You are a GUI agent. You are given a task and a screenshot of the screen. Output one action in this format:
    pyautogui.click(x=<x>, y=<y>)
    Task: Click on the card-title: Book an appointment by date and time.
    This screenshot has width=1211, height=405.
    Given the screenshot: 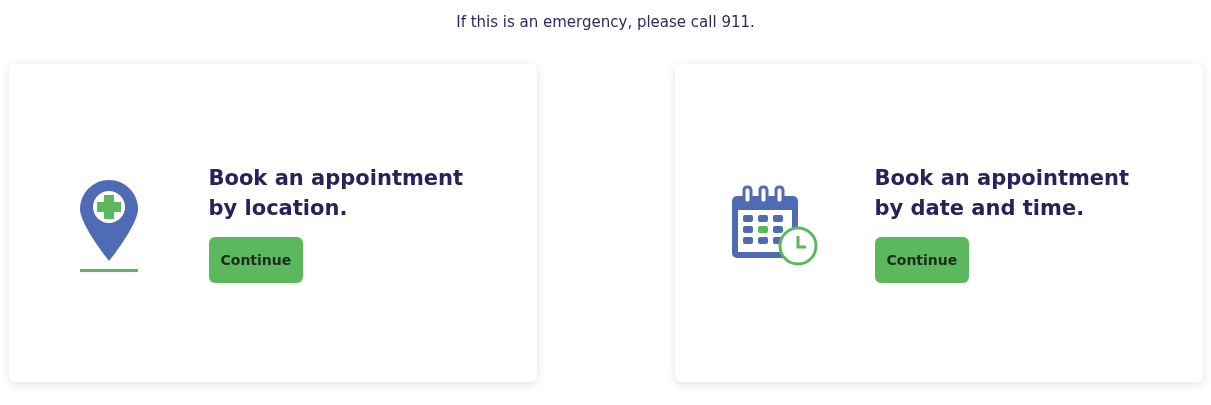 What is the action you would take?
    pyautogui.click(x=1002, y=193)
    